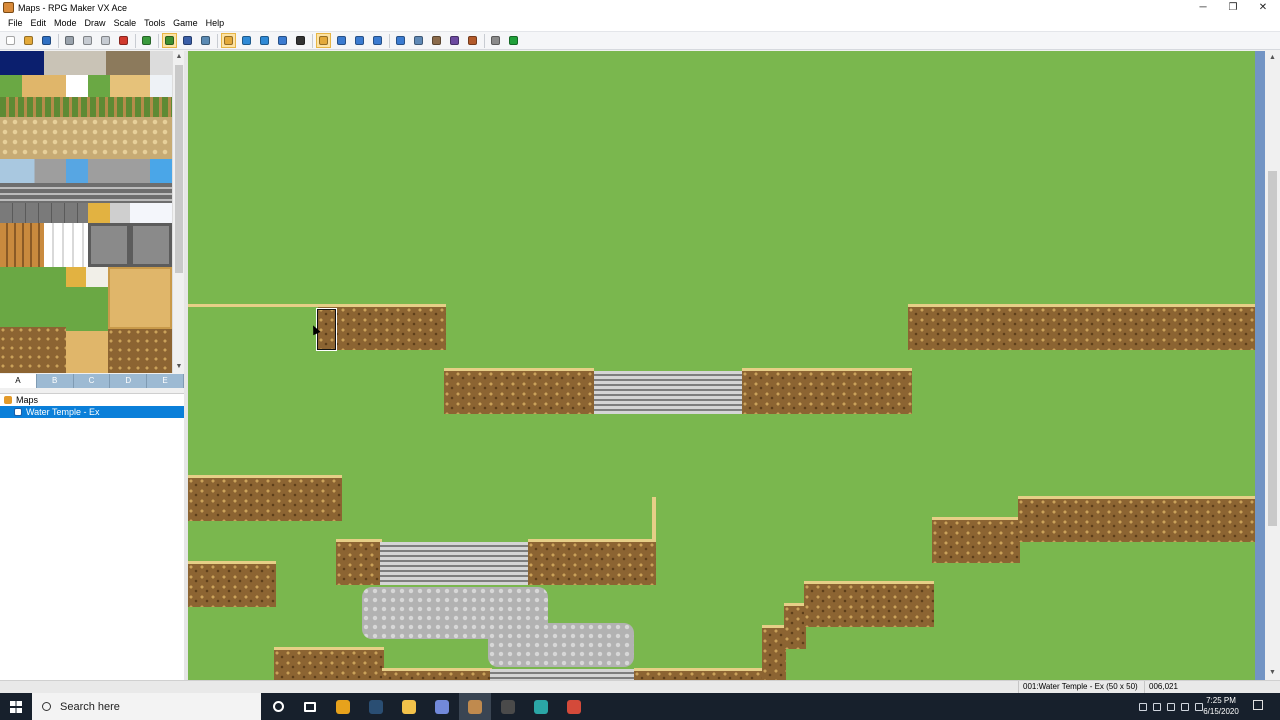  I want to click on tile-gold, so click(99, 213).